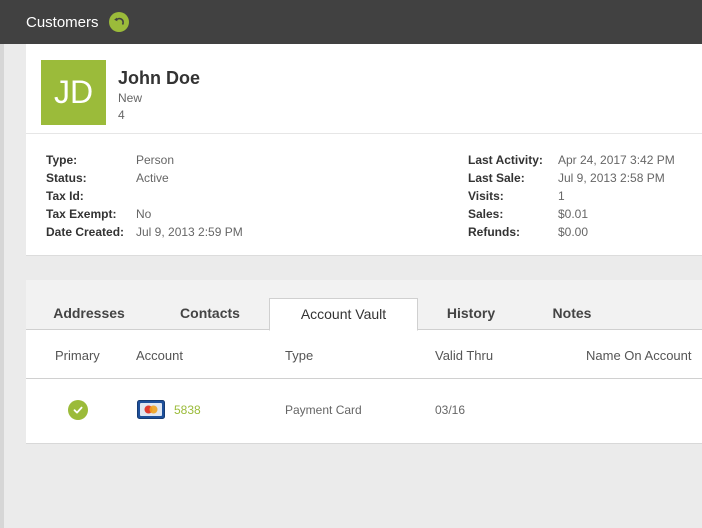 The width and height of the screenshot is (702, 528). What do you see at coordinates (77, 355) in the screenshot?
I see `column-header-primary: Primary` at bounding box center [77, 355].